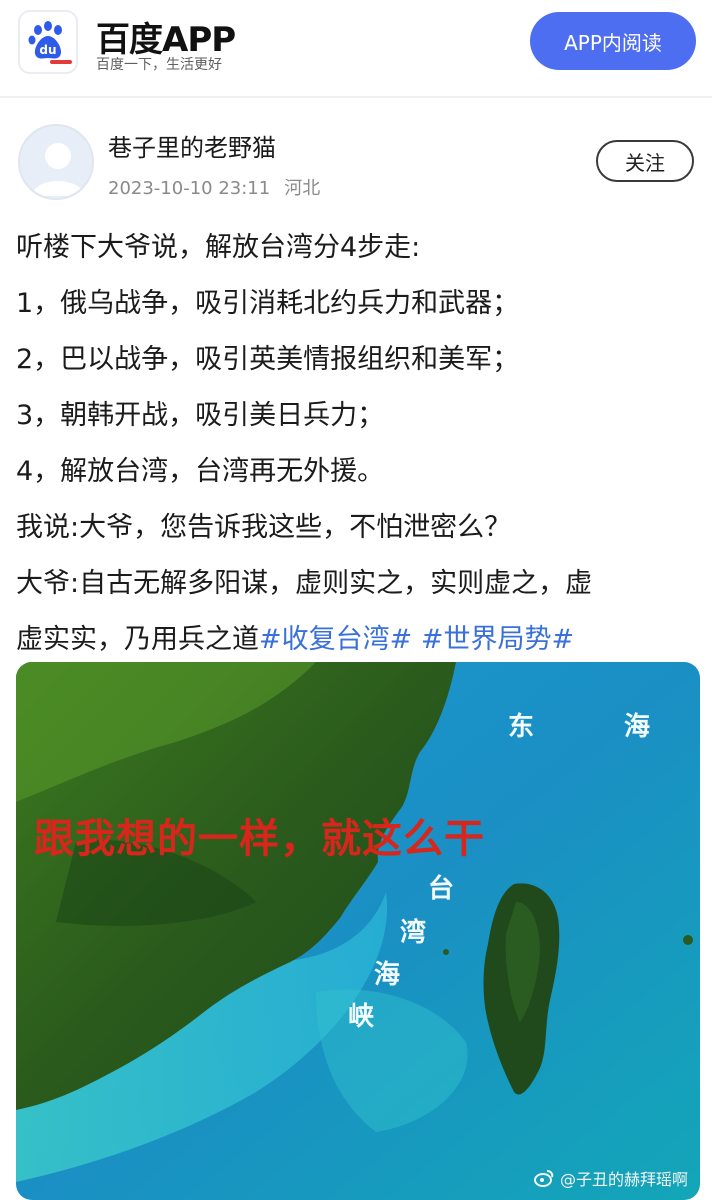 Image resolution: width=712 pixels, height=1200 pixels. I want to click on hashtag-link: #世界局势#, so click(497, 639).